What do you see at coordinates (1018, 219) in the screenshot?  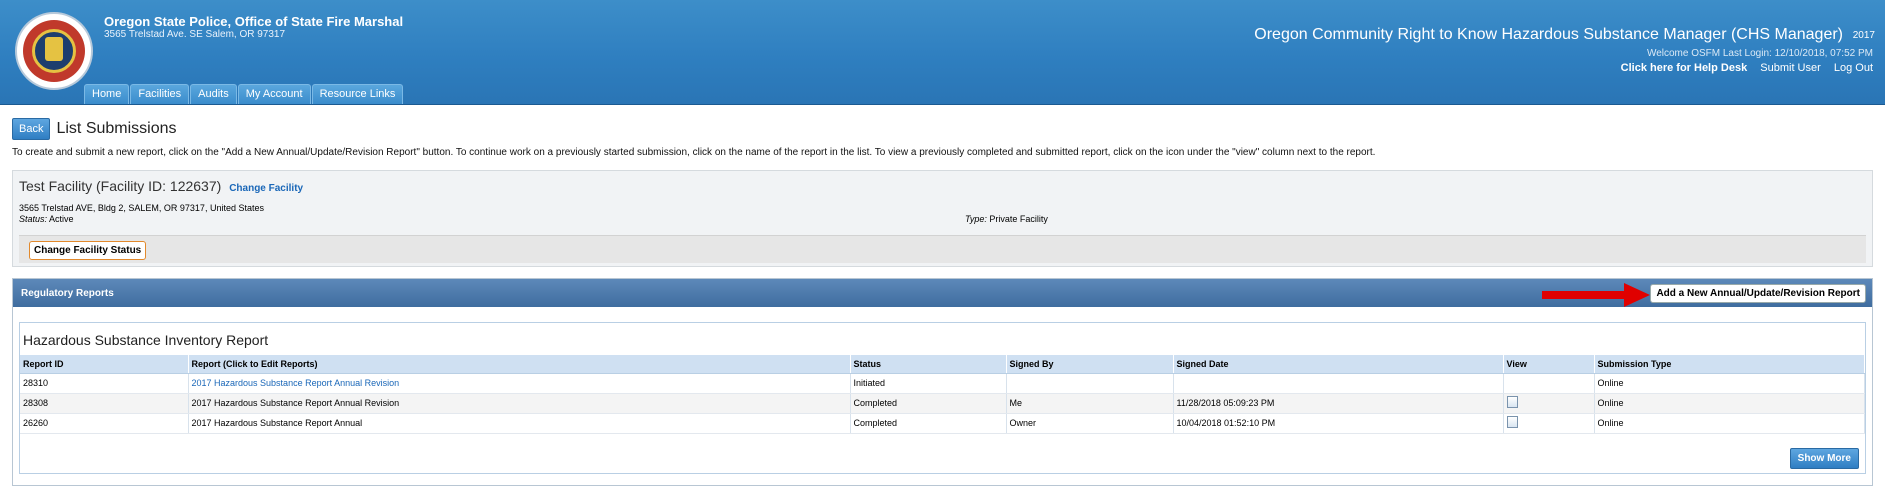 I see `type-value: Private Facility` at bounding box center [1018, 219].